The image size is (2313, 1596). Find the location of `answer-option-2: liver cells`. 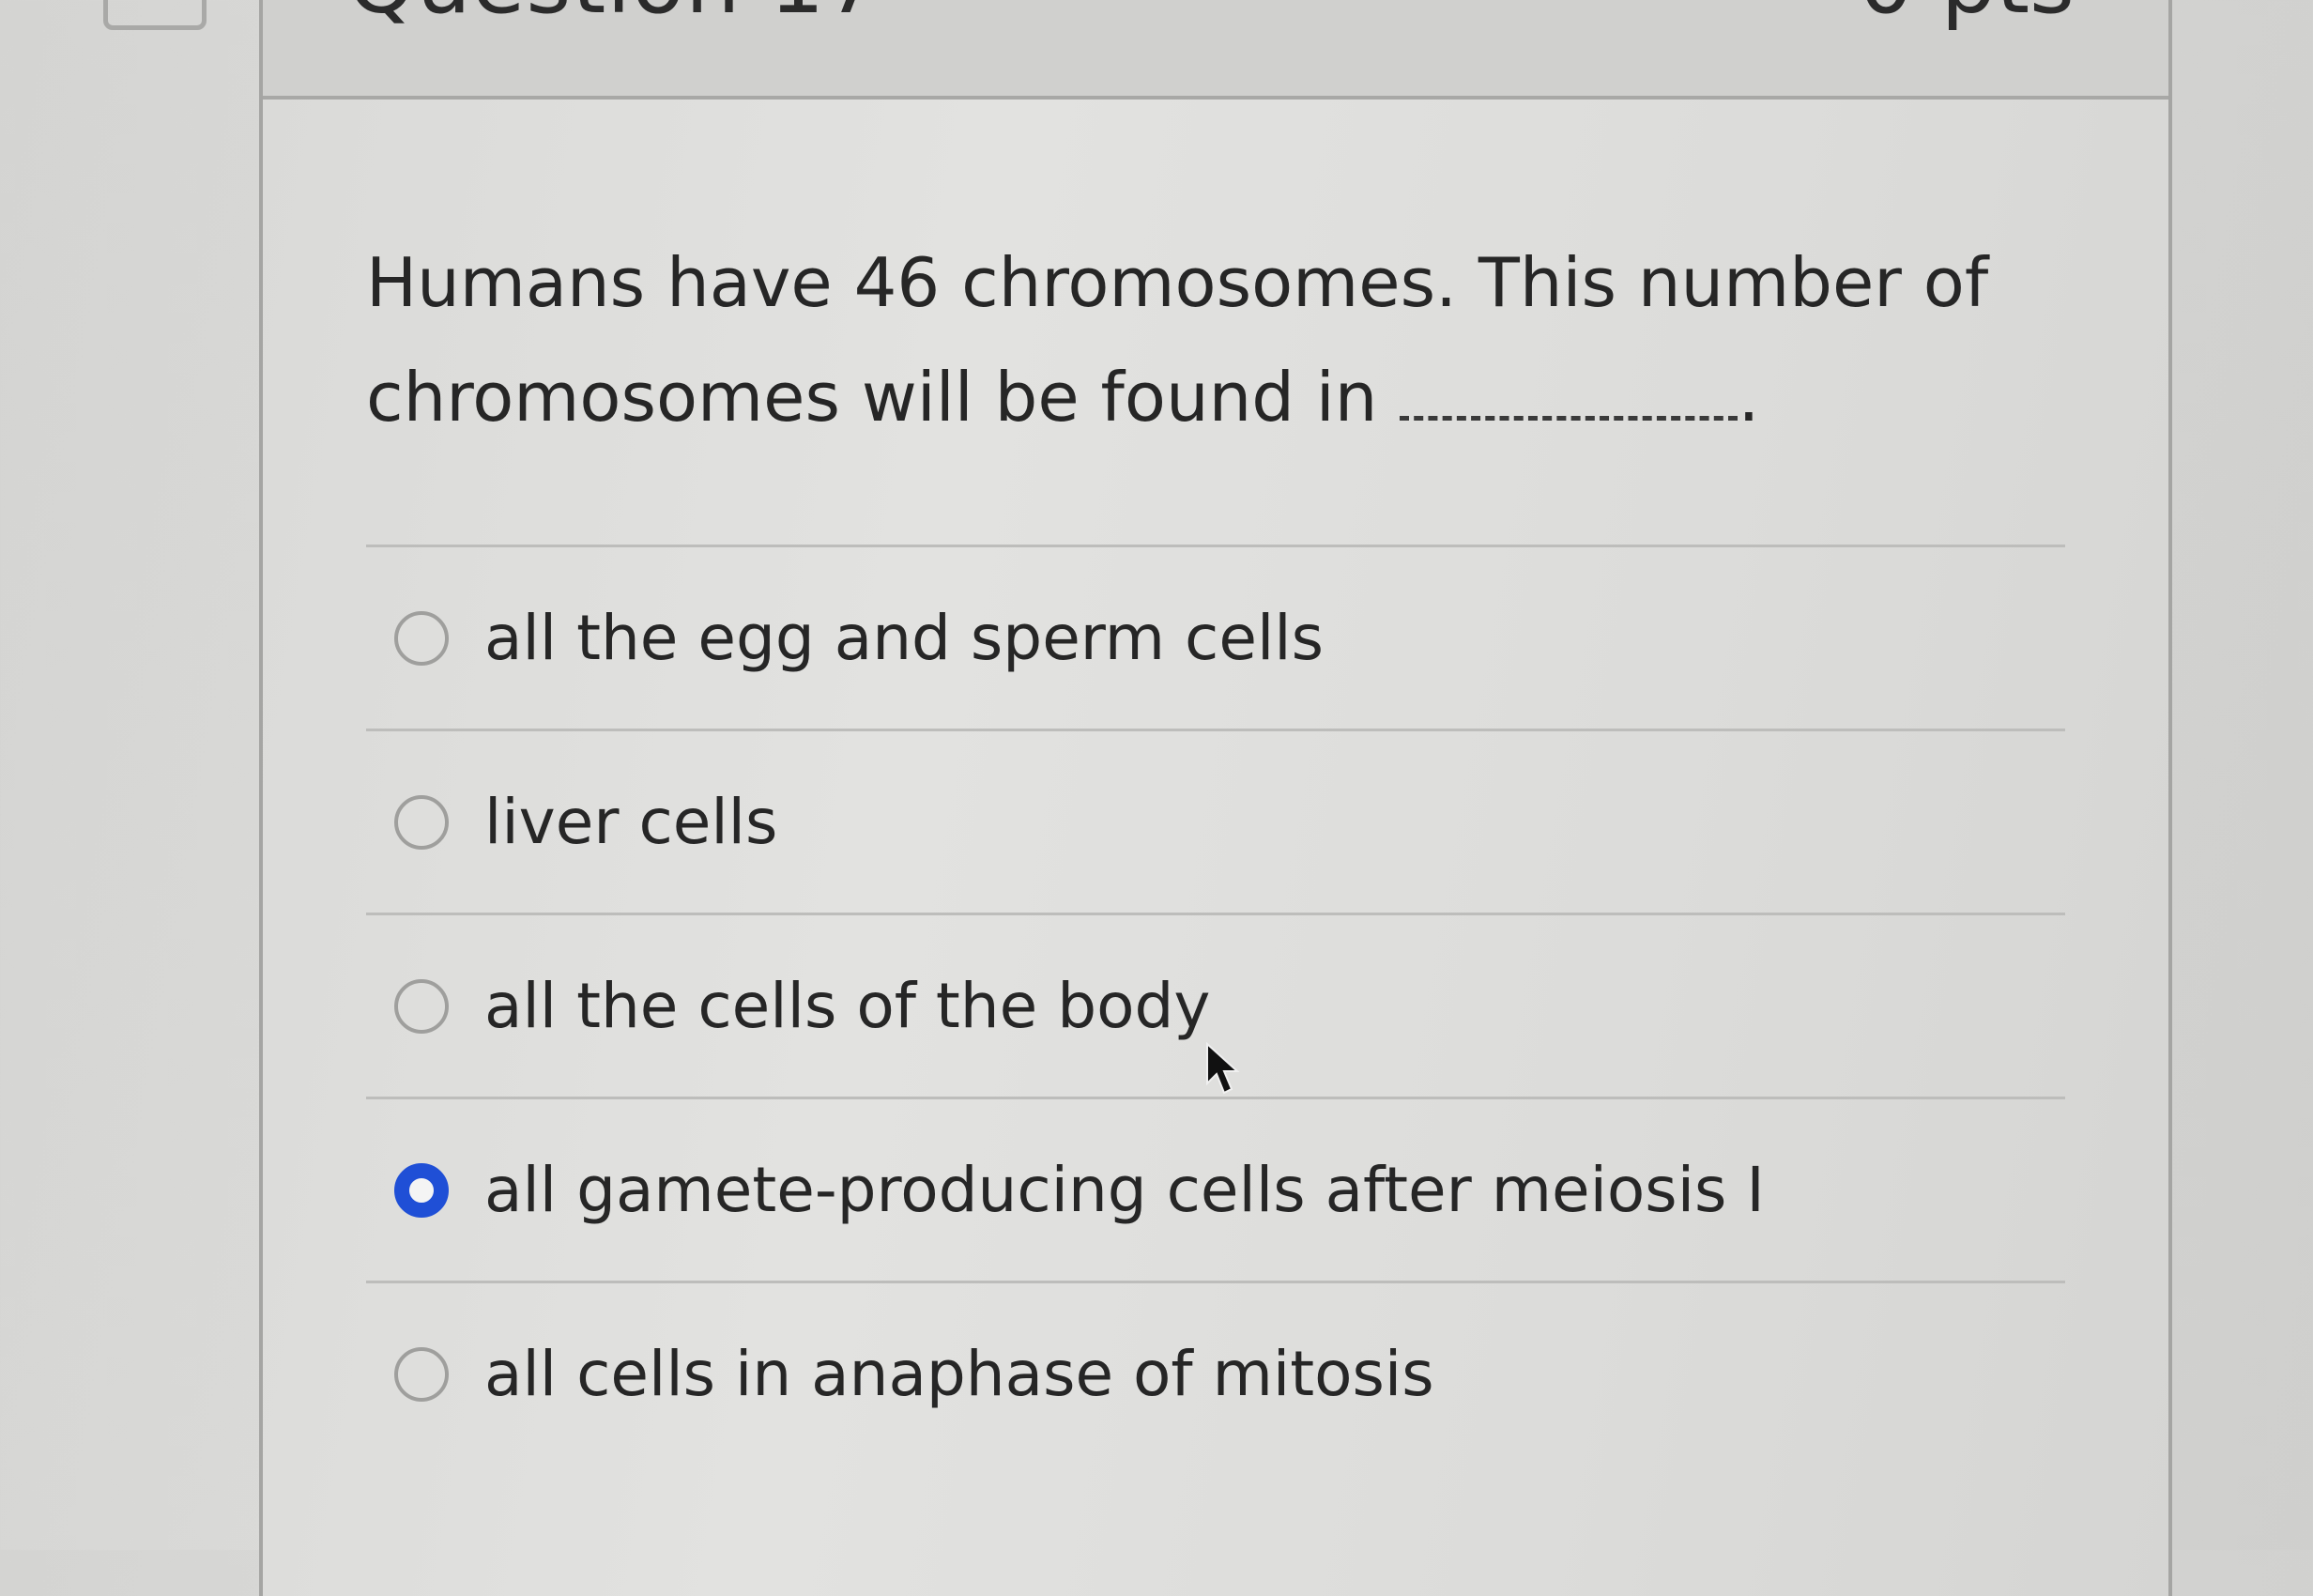

answer-option-2: liver cells is located at coordinates (1215, 822).